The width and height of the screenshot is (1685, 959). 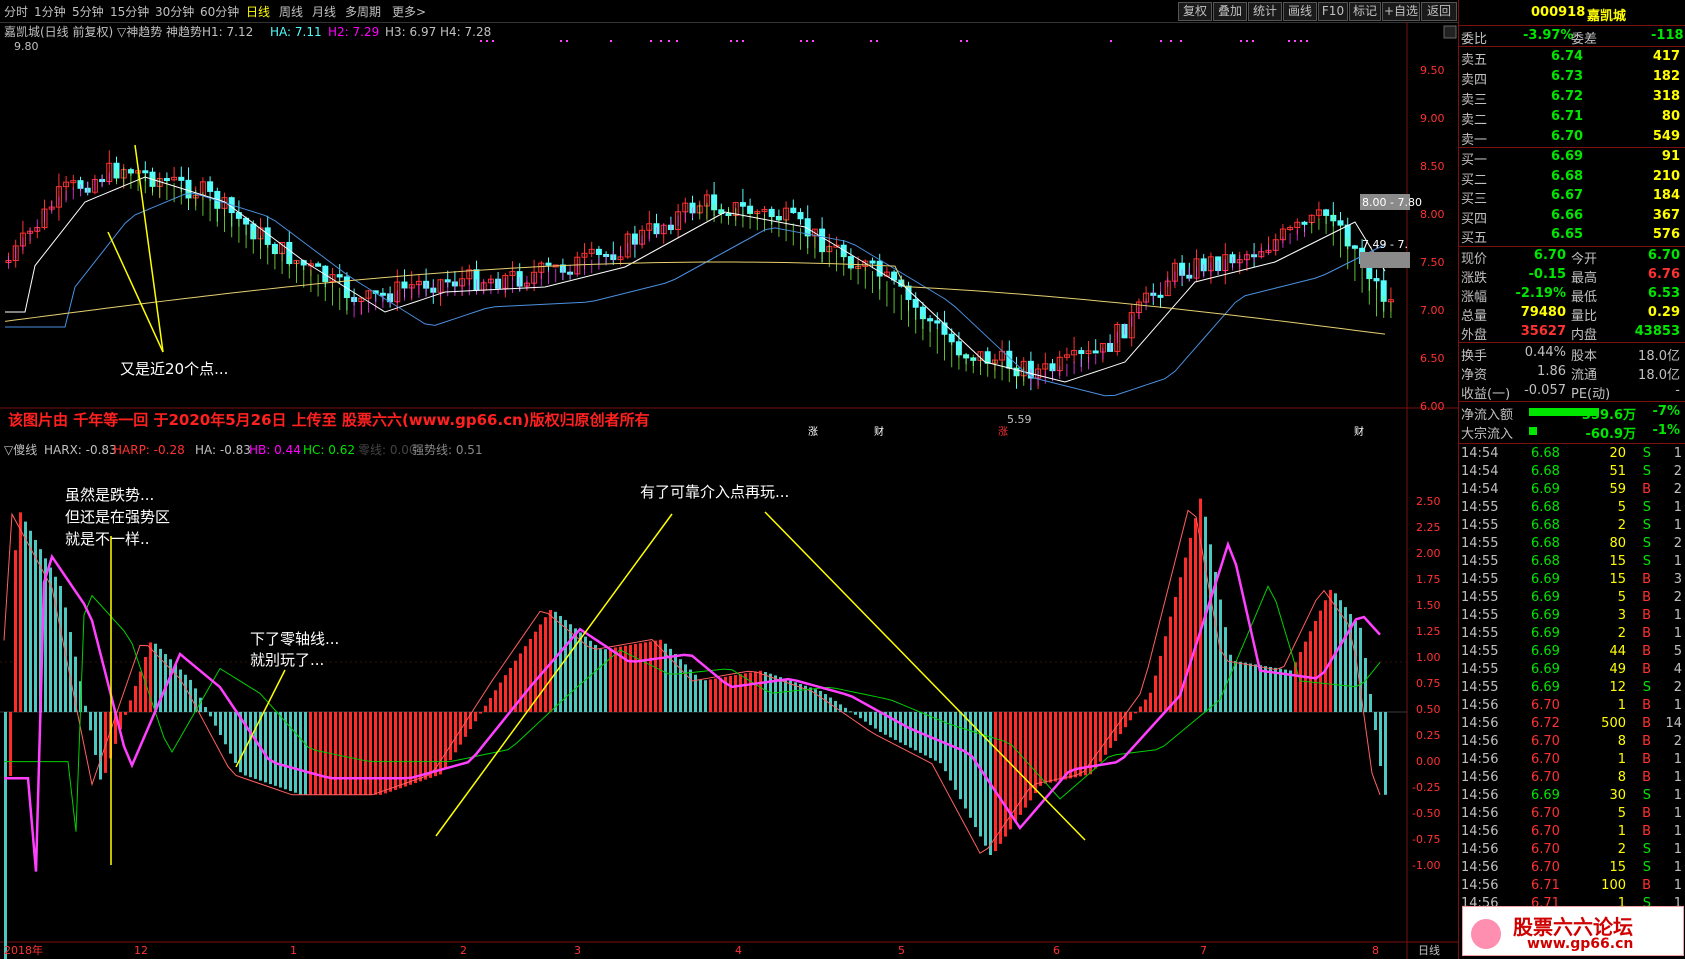 What do you see at coordinates (129, 11) in the screenshot?
I see `tf-15min: 15分钟` at bounding box center [129, 11].